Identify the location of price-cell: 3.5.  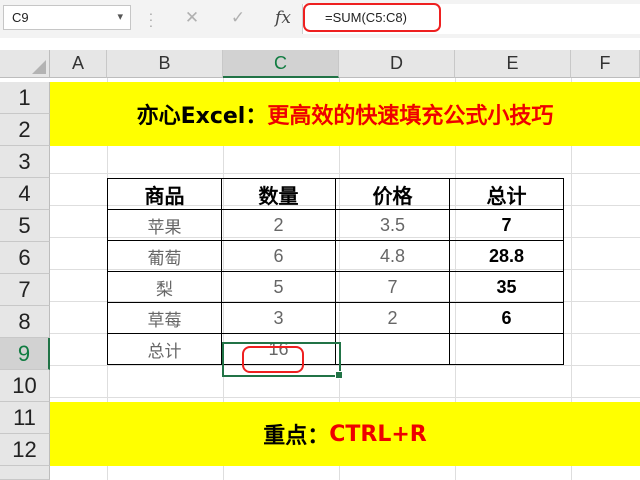
(392, 225).